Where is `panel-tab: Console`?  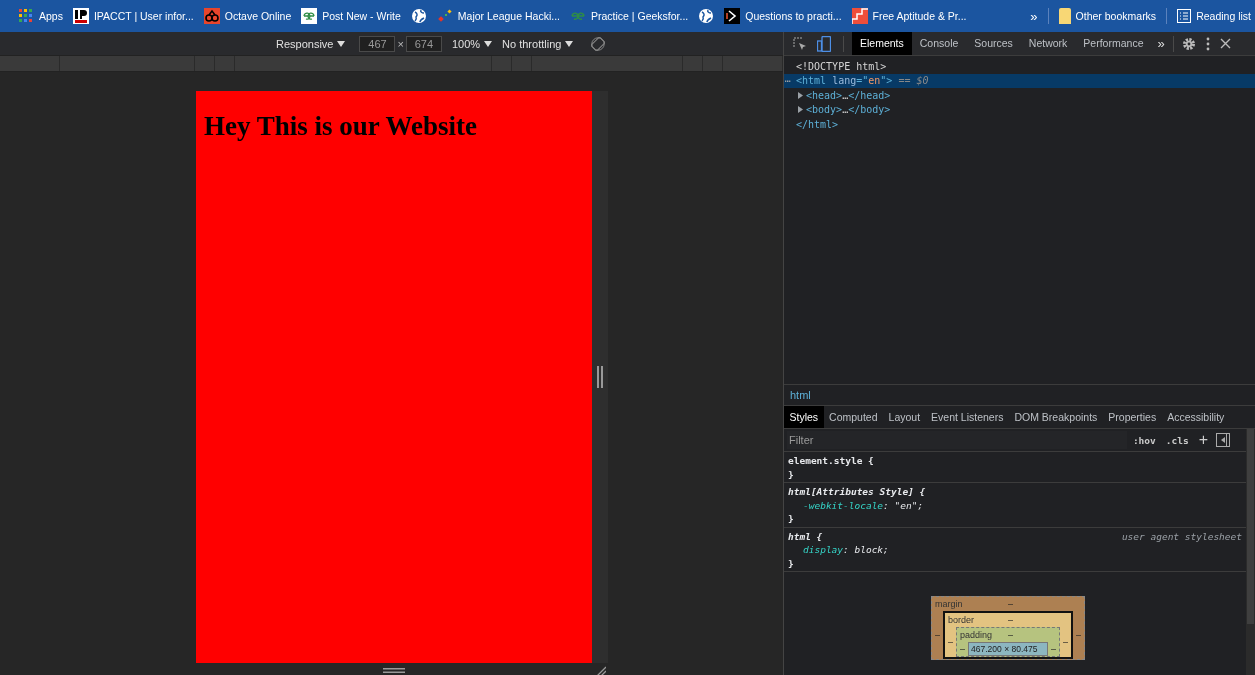
panel-tab: Console is located at coordinates (939, 43).